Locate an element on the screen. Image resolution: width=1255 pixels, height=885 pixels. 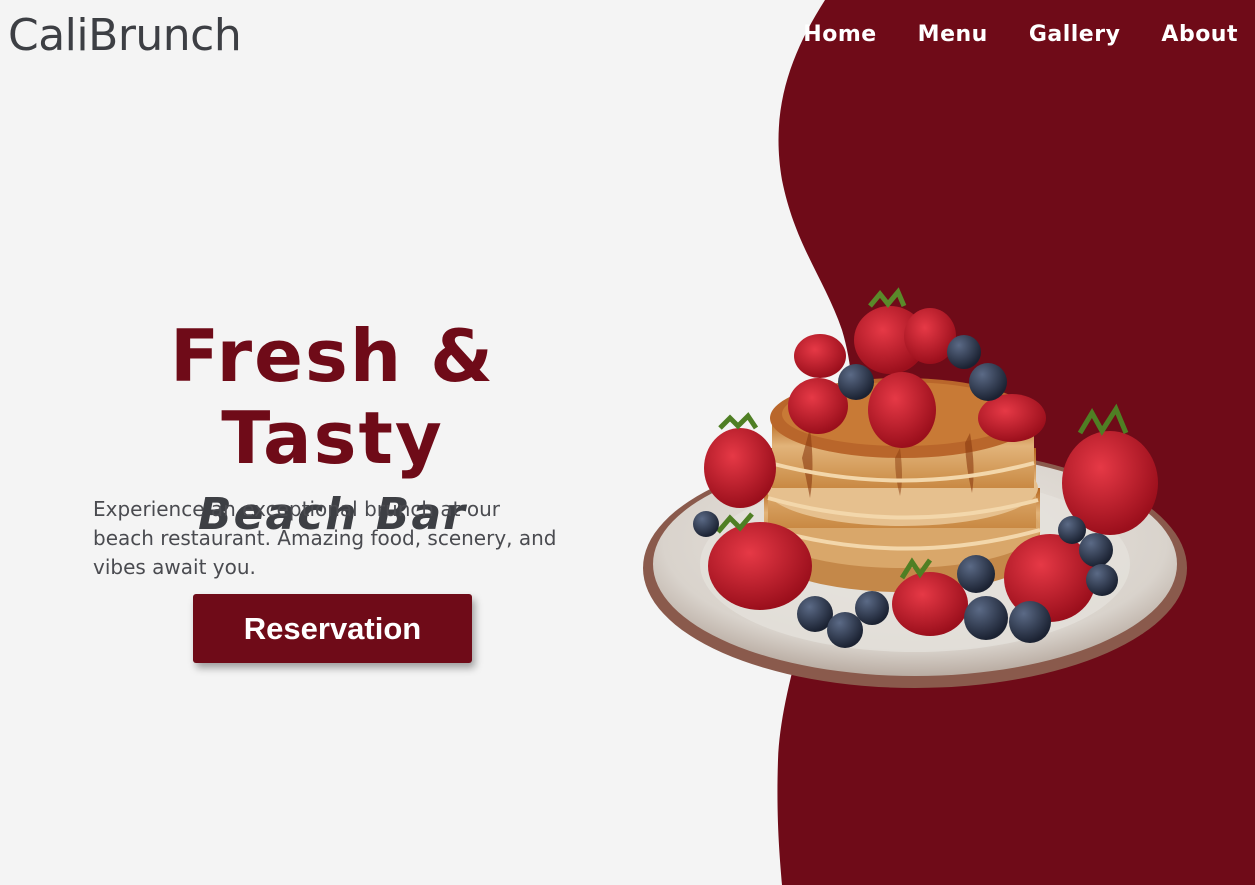
reservation-button: Reservation is located at coordinates (332, 628).